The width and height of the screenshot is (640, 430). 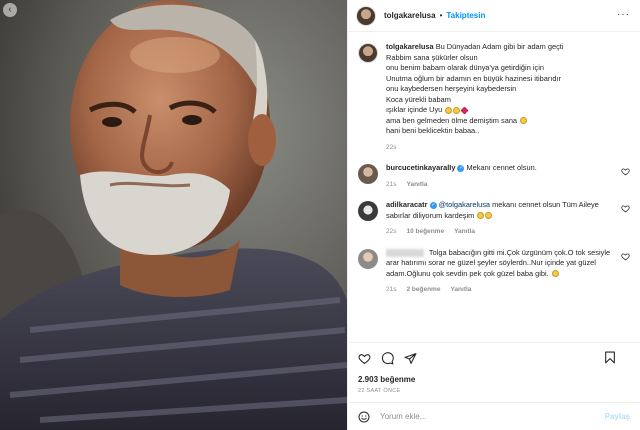 I want to click on blurred-username, so click(x=405, y=252).